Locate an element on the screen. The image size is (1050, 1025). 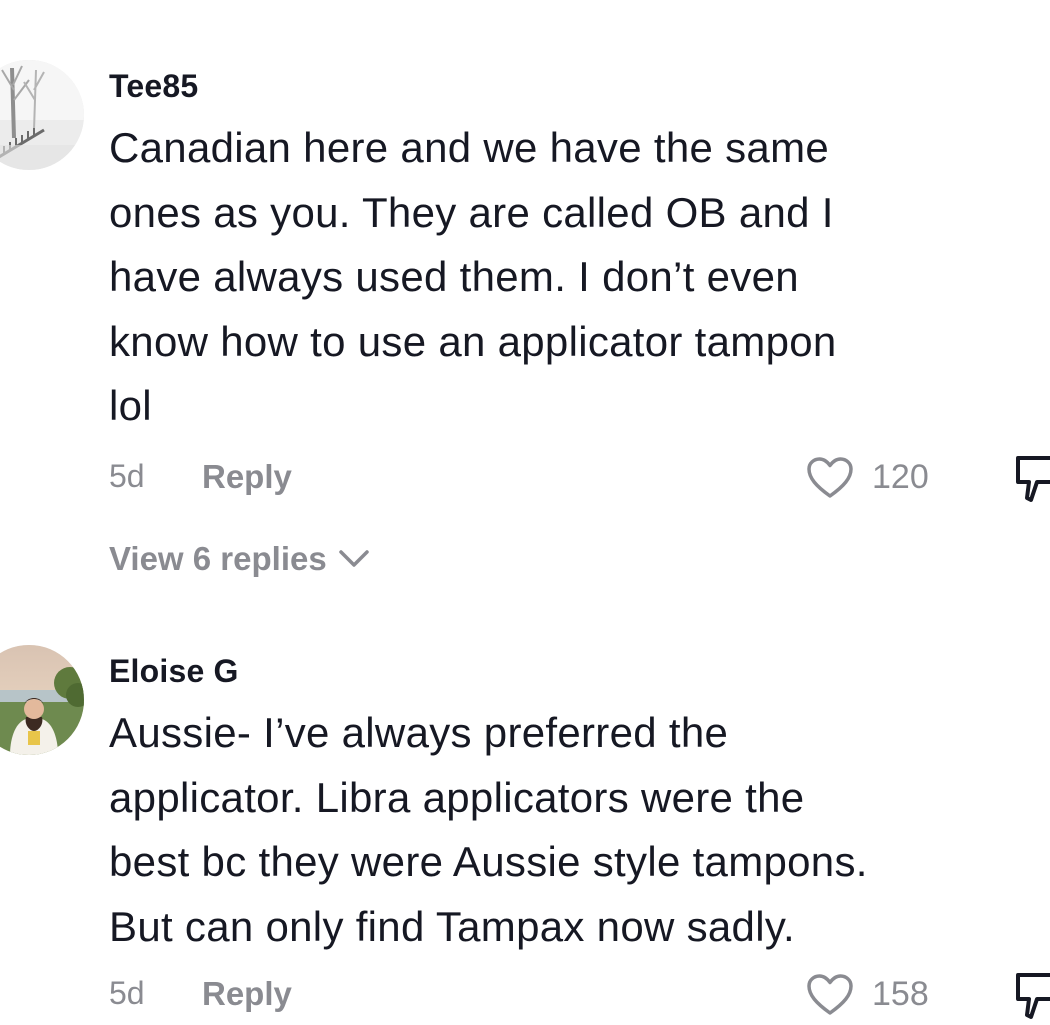
comment-text-line: lol is located at coordinates (130, 405).